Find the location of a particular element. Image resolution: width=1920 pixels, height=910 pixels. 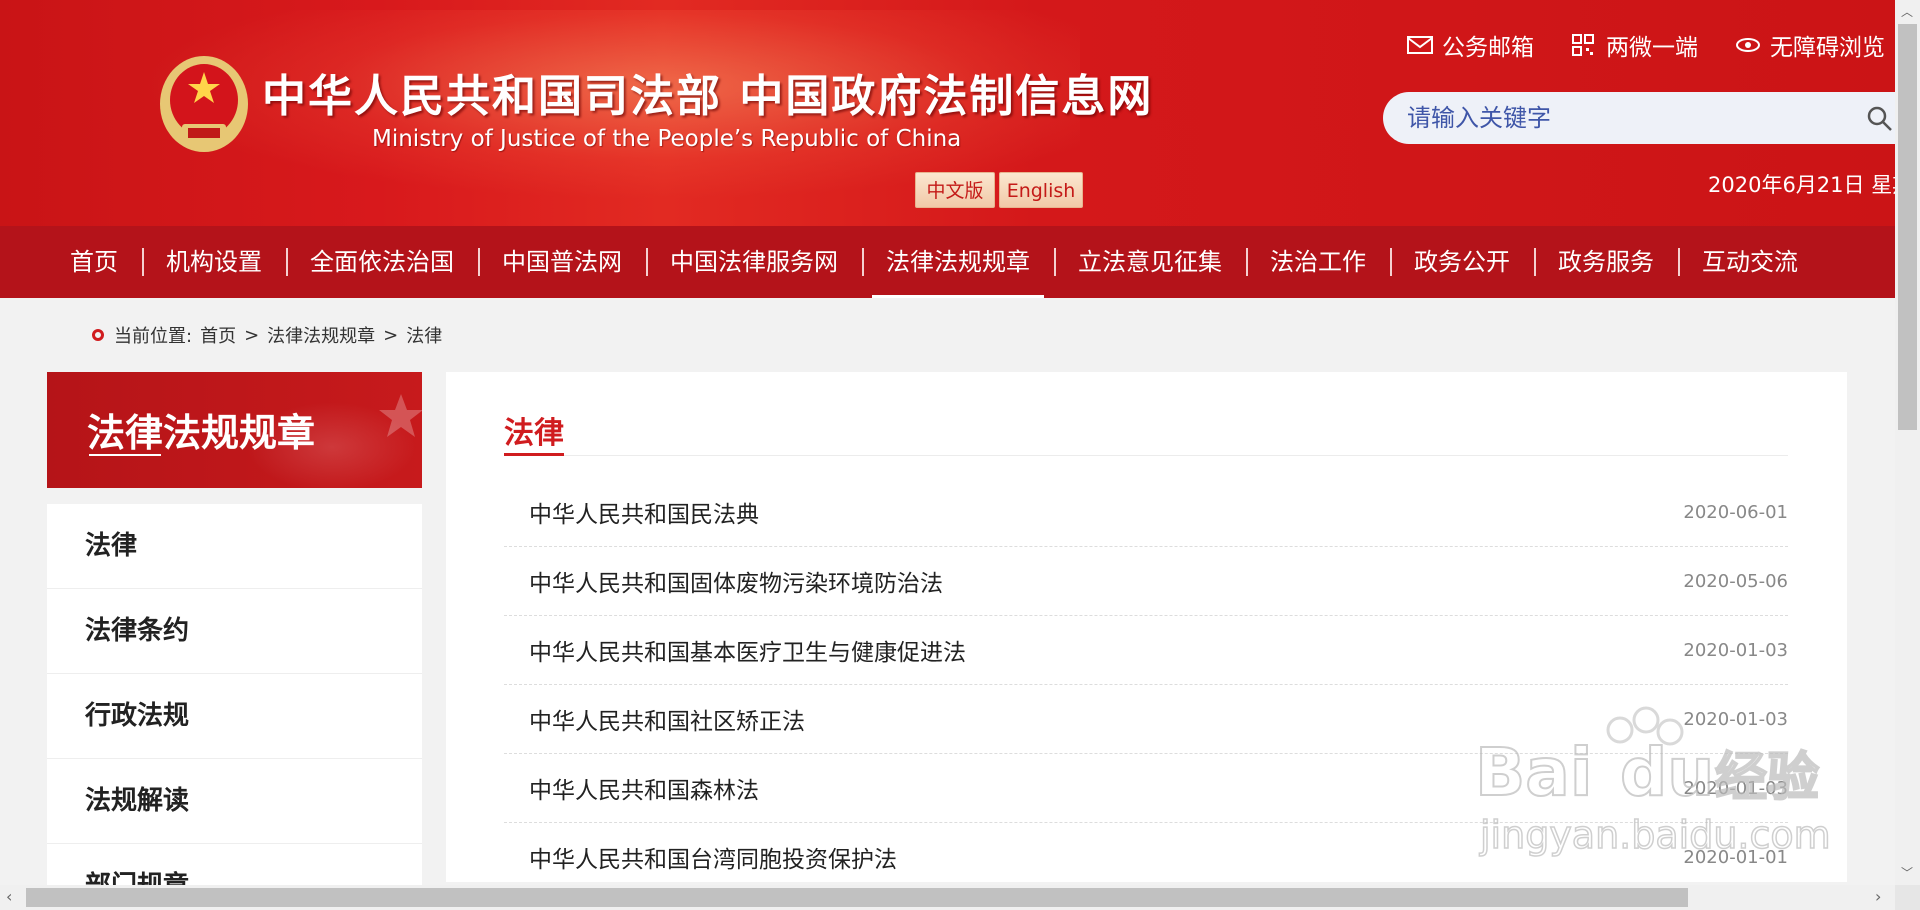

list-item-date: 2020-06-01 is located at coordinates (1735, 512).